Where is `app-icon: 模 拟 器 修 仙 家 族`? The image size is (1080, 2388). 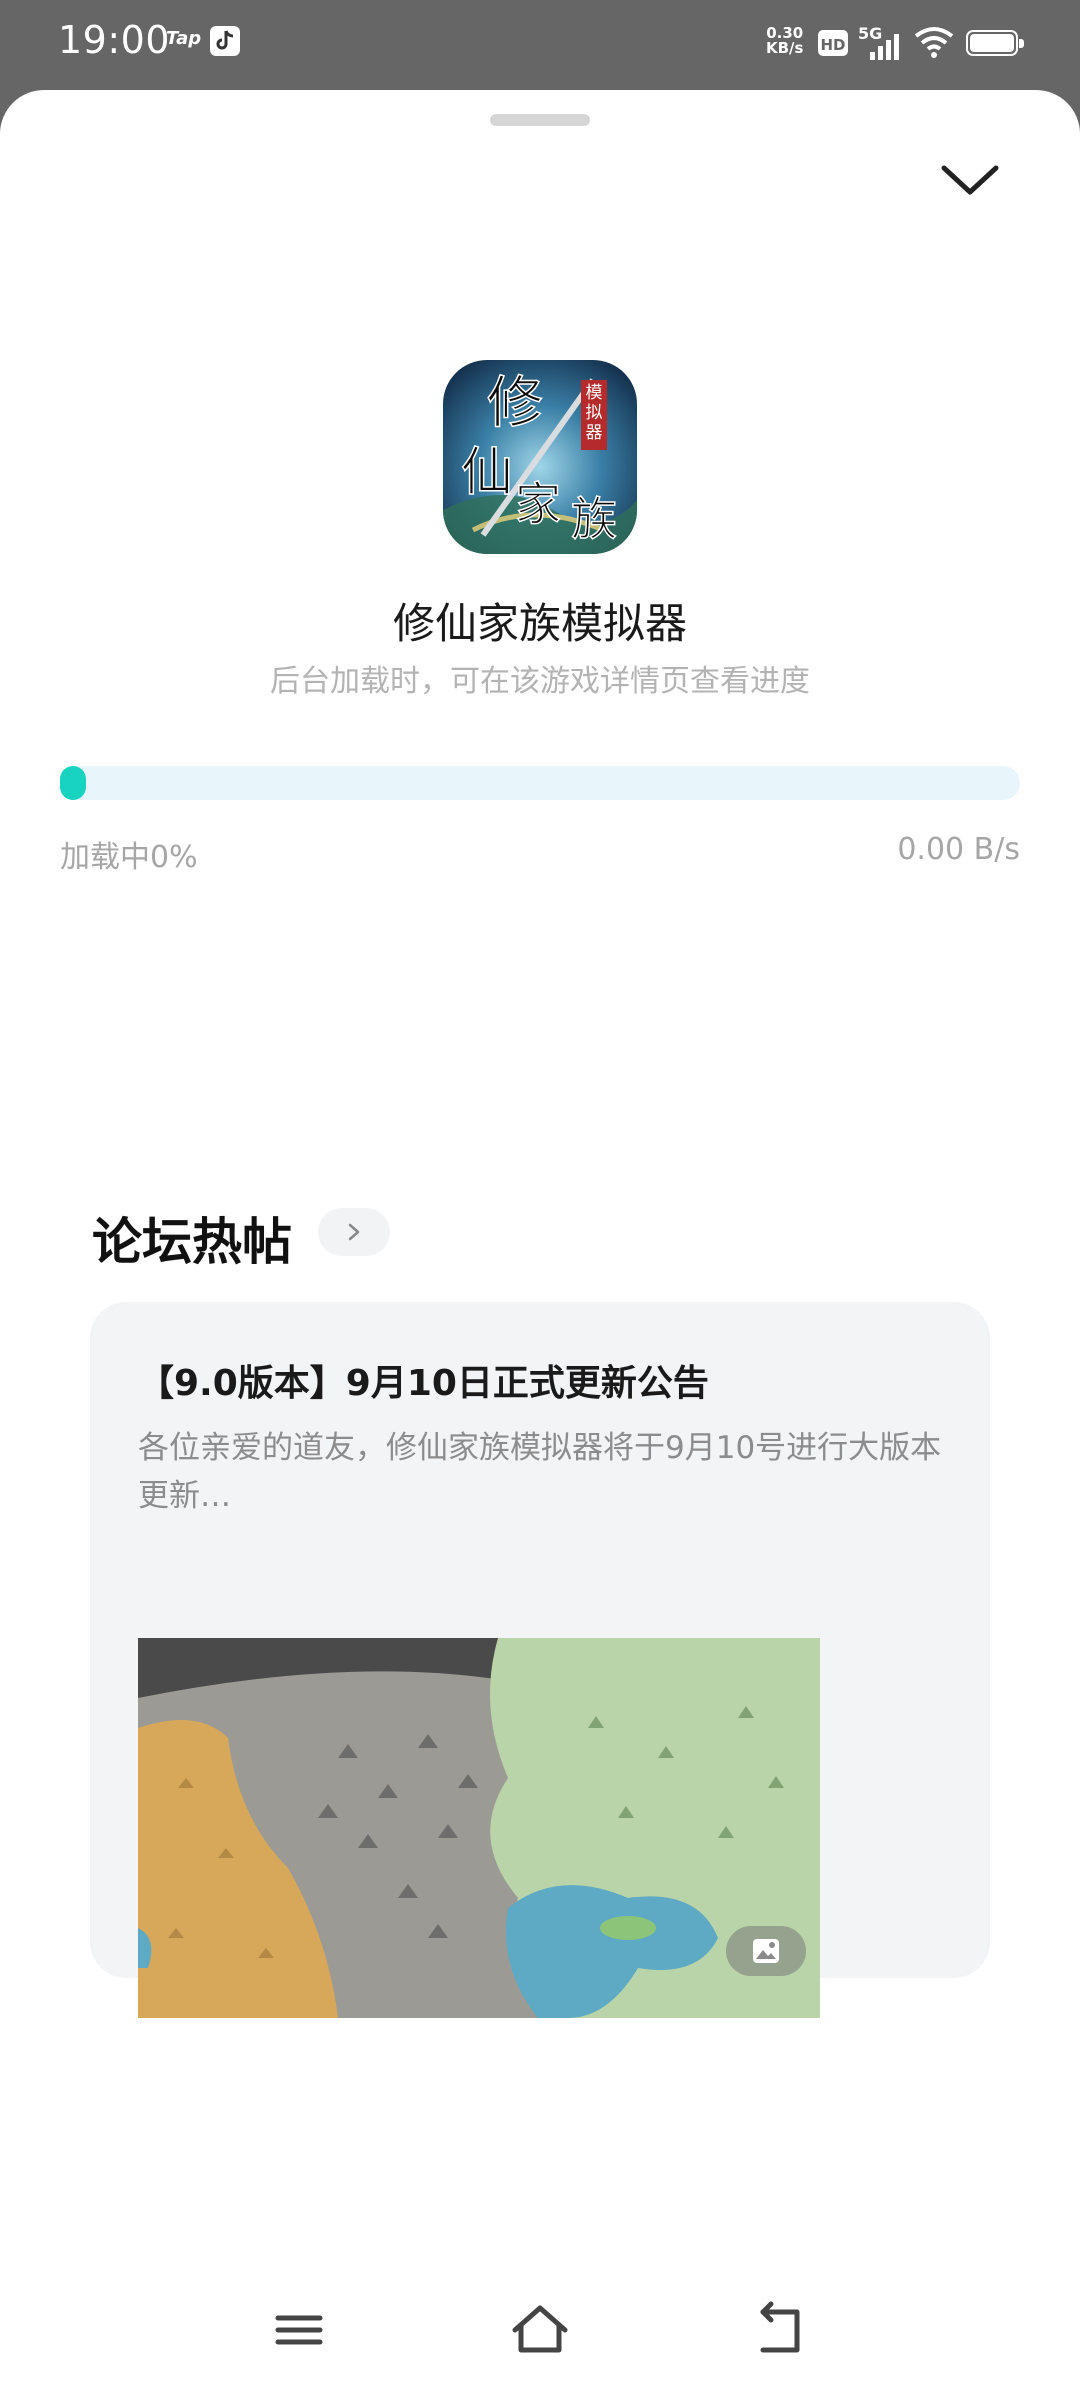
app-icon: 模 拟 器 修 仙 家 族 is located at coordinates (540, 457).